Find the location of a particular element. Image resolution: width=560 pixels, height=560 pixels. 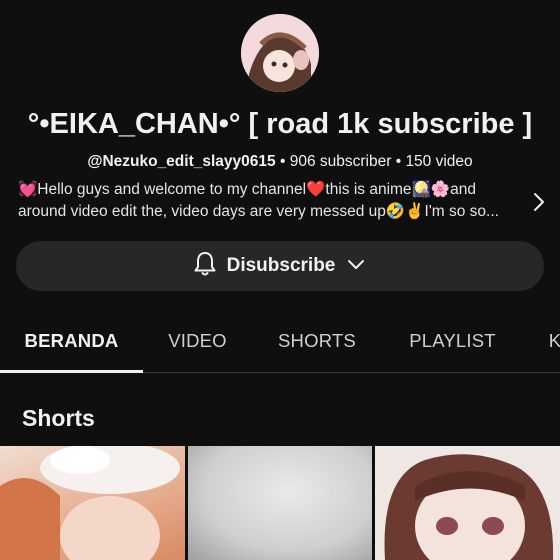

chevron-down-icon is located at coordinates (356, 266).